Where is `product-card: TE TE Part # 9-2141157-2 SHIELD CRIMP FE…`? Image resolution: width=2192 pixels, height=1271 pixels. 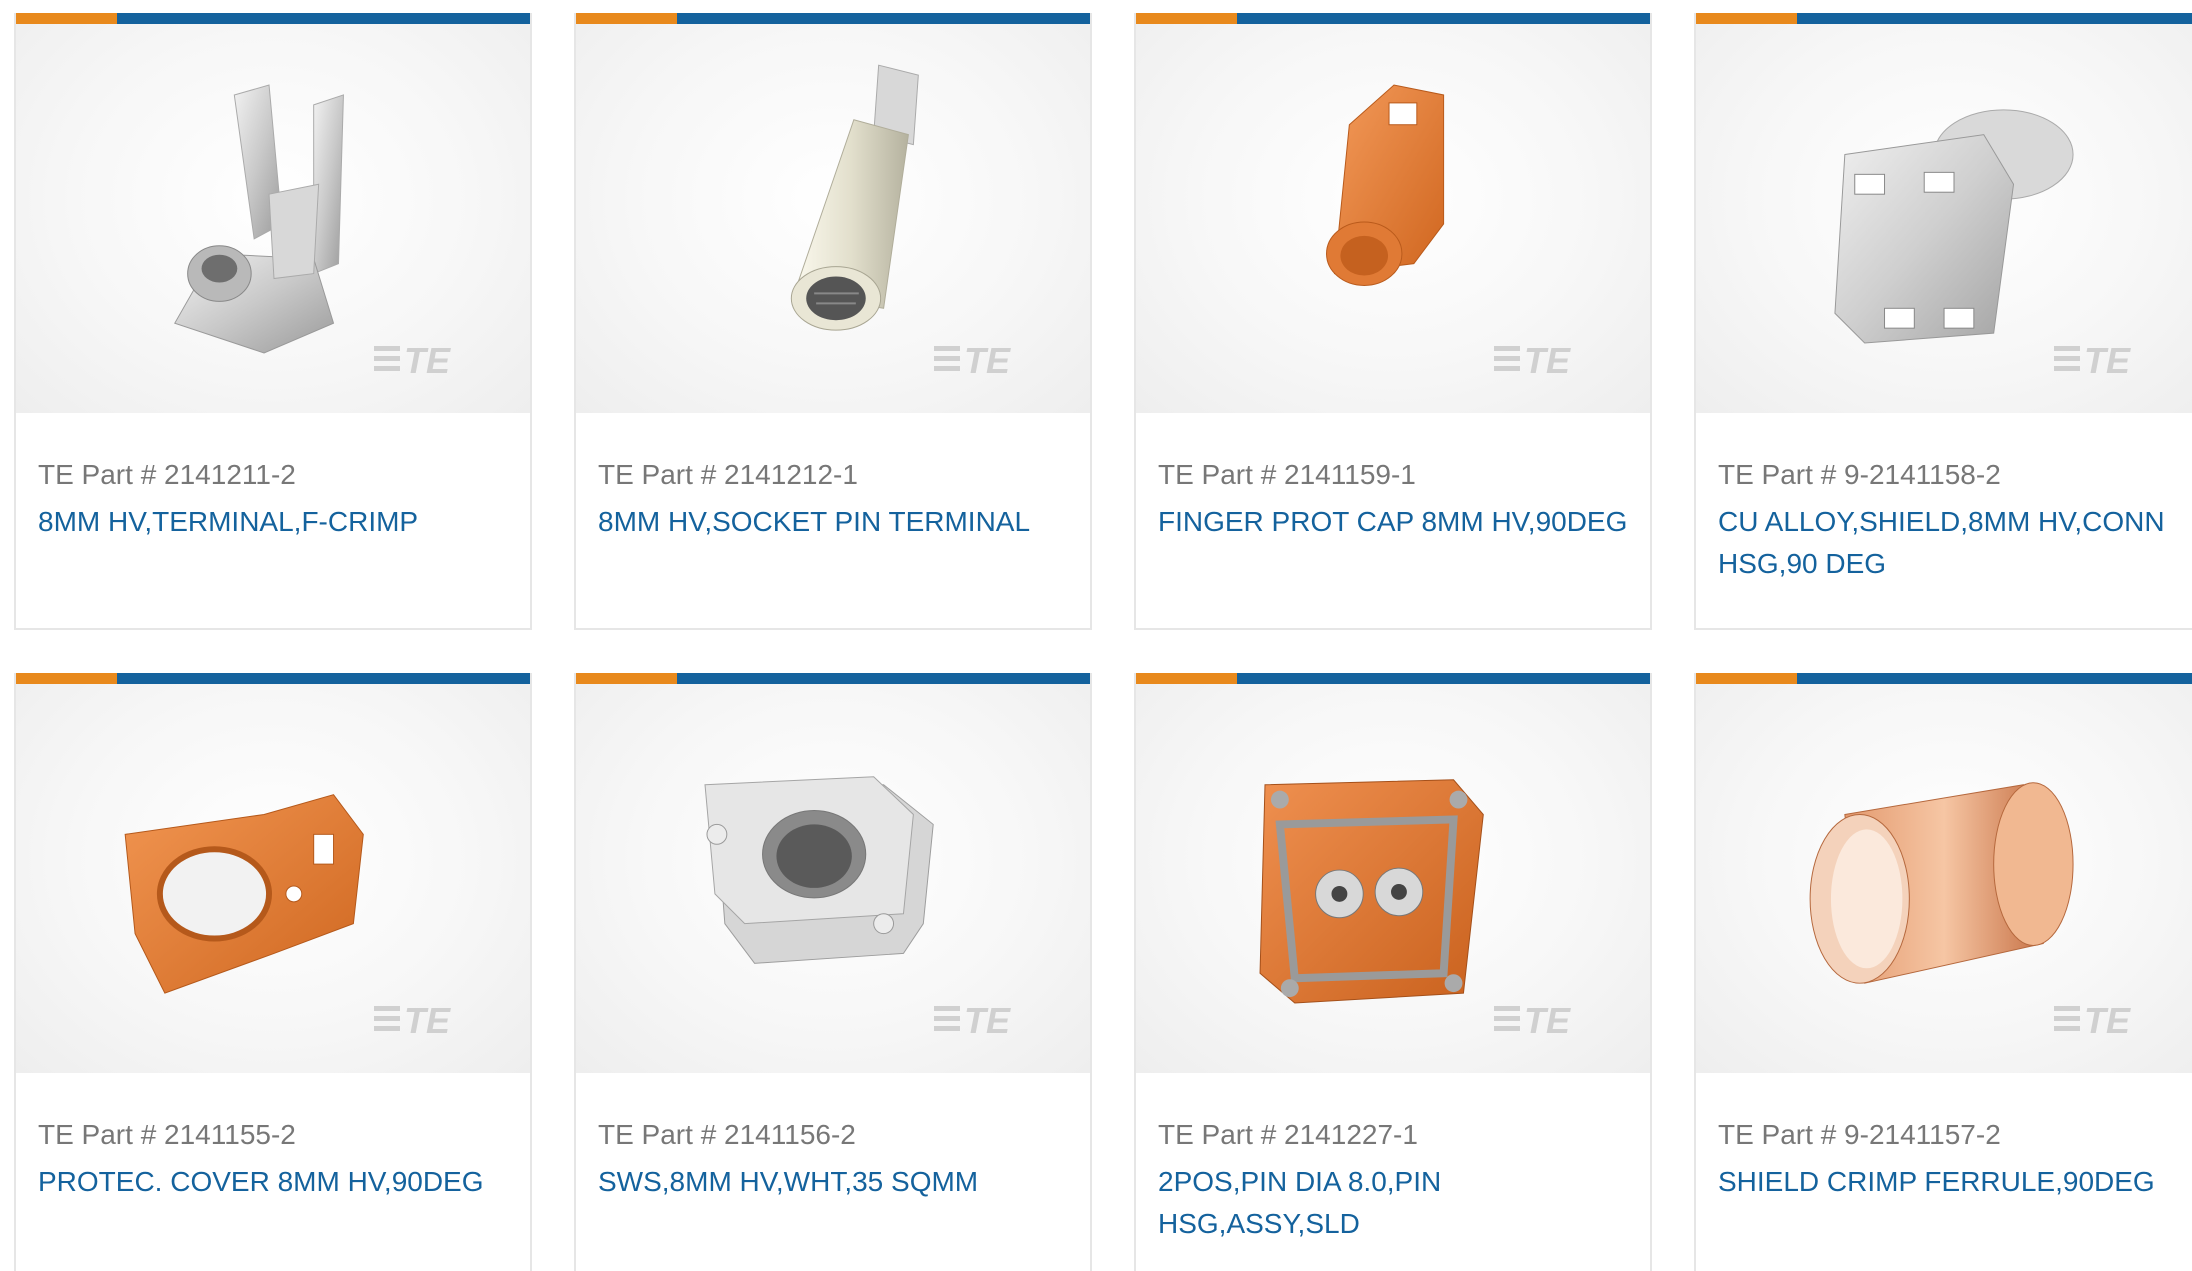
product-card: TE TE Part # 9-2141157-2 SHIELD CRIMP FE… is located at coordinates (1943, 972).